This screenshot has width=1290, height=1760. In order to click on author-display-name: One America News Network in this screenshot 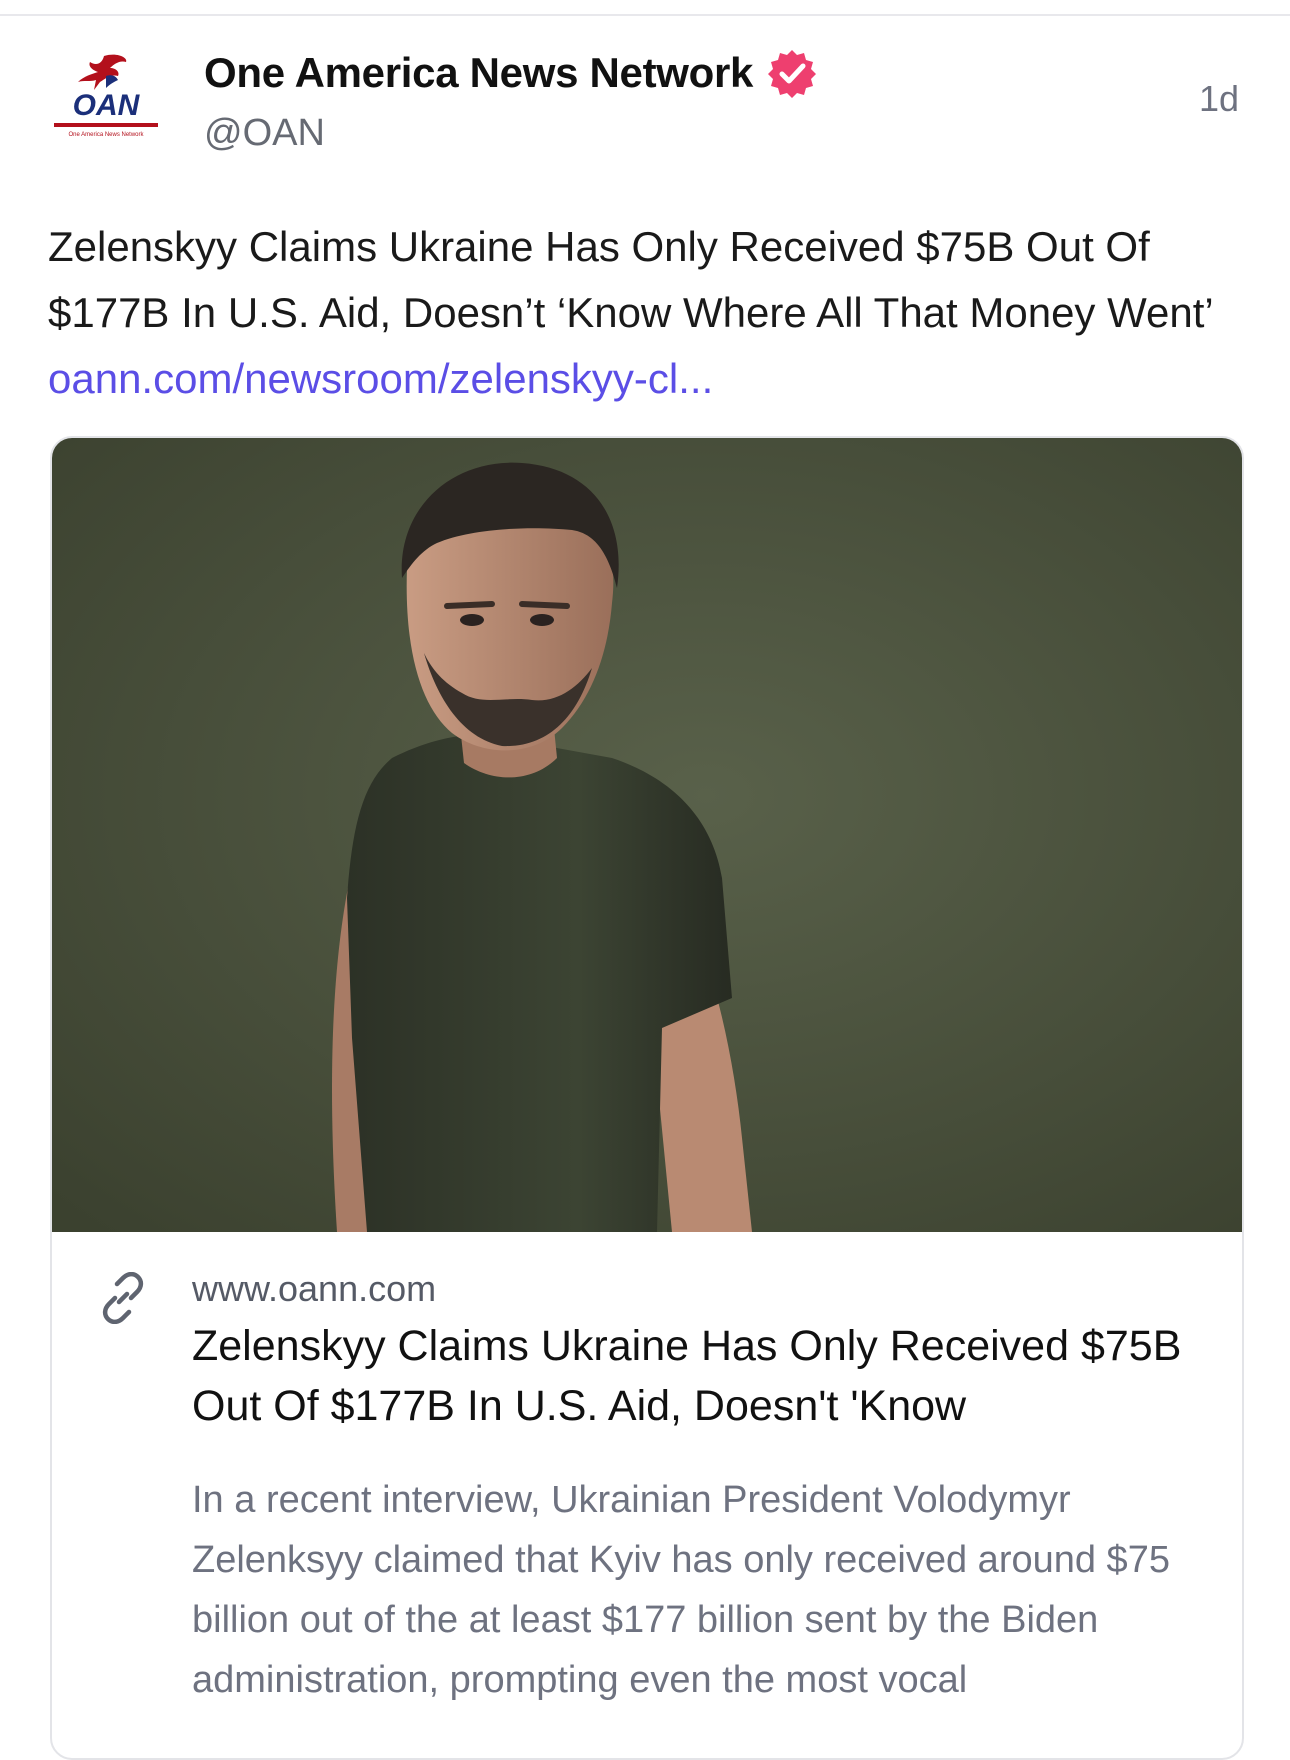, I will do `click(478, 73)`.